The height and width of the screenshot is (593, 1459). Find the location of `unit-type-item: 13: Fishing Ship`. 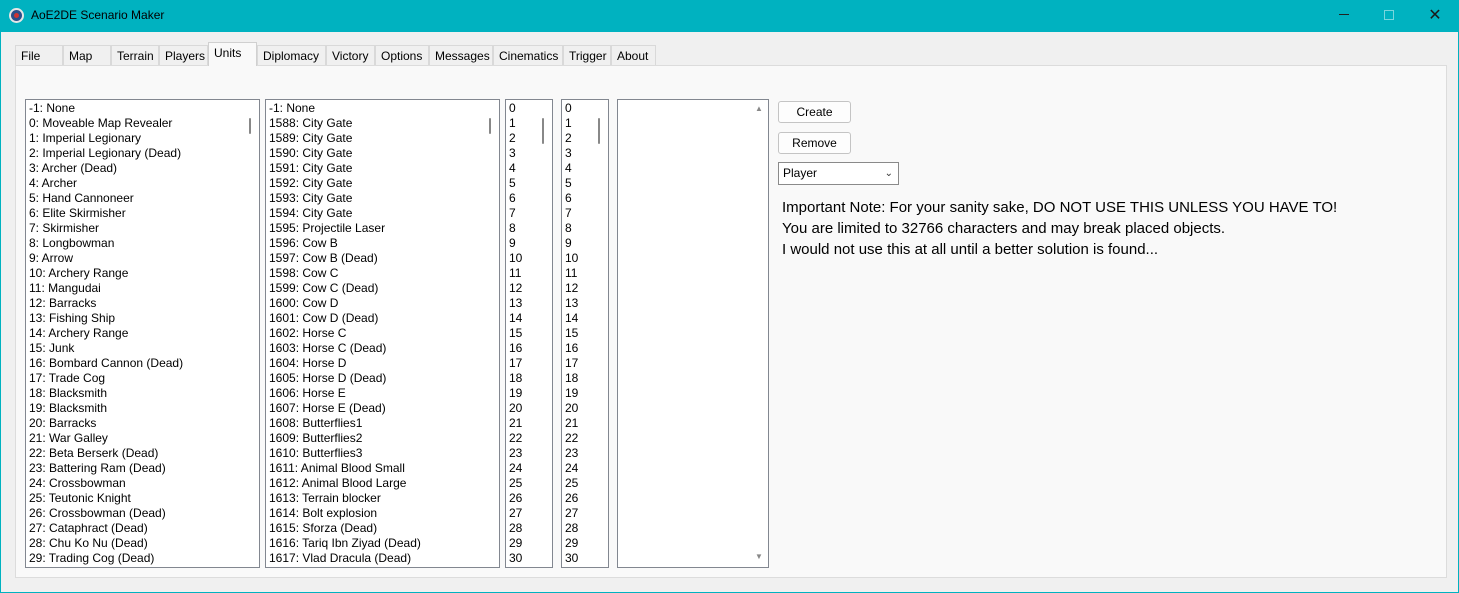

unit-type-item: 13: Fishing Ship is located at coordinates (137, 318).